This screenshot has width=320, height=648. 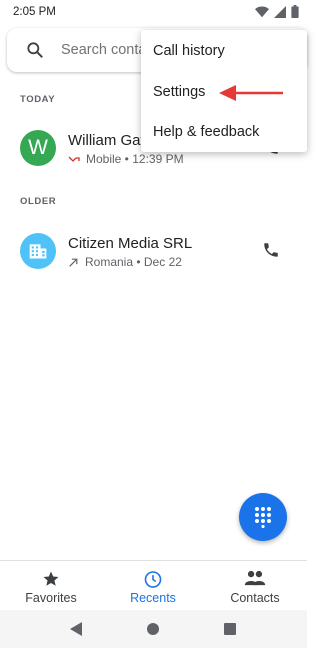 What do you see at coordinates (255, 578) in the screenshot?
I see `people-icon` at bounding box center [255, 578].